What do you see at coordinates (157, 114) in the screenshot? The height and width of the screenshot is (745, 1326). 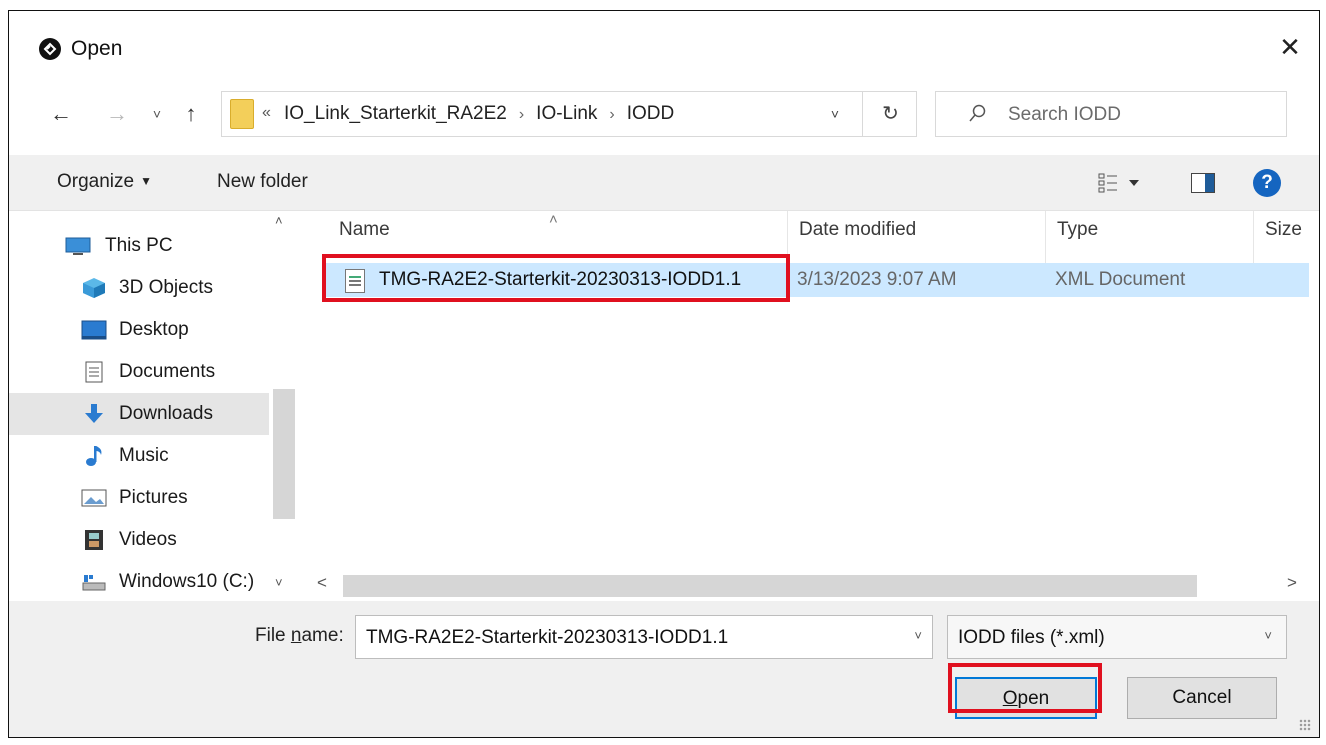 I see `recent-locations-button: ˅` at bounding box center [157, 114].